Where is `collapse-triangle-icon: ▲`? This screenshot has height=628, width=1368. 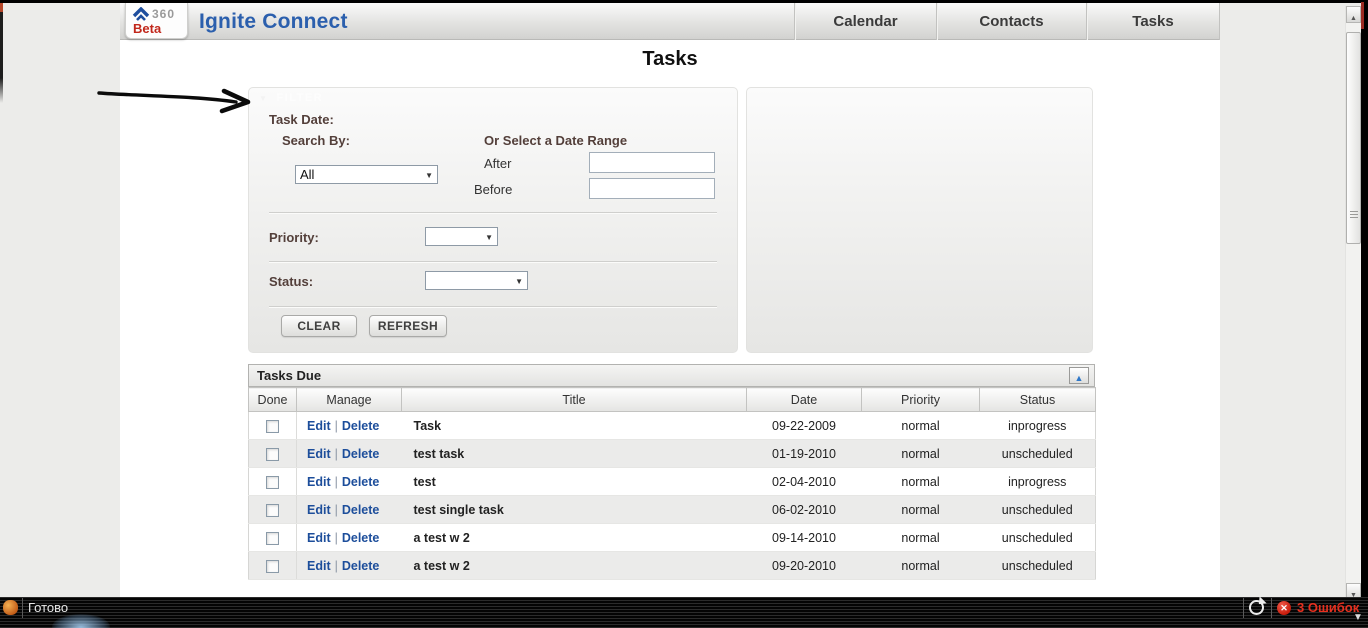
collapse-triangle-icon: ▲ is located at coordinates (1079, 378).